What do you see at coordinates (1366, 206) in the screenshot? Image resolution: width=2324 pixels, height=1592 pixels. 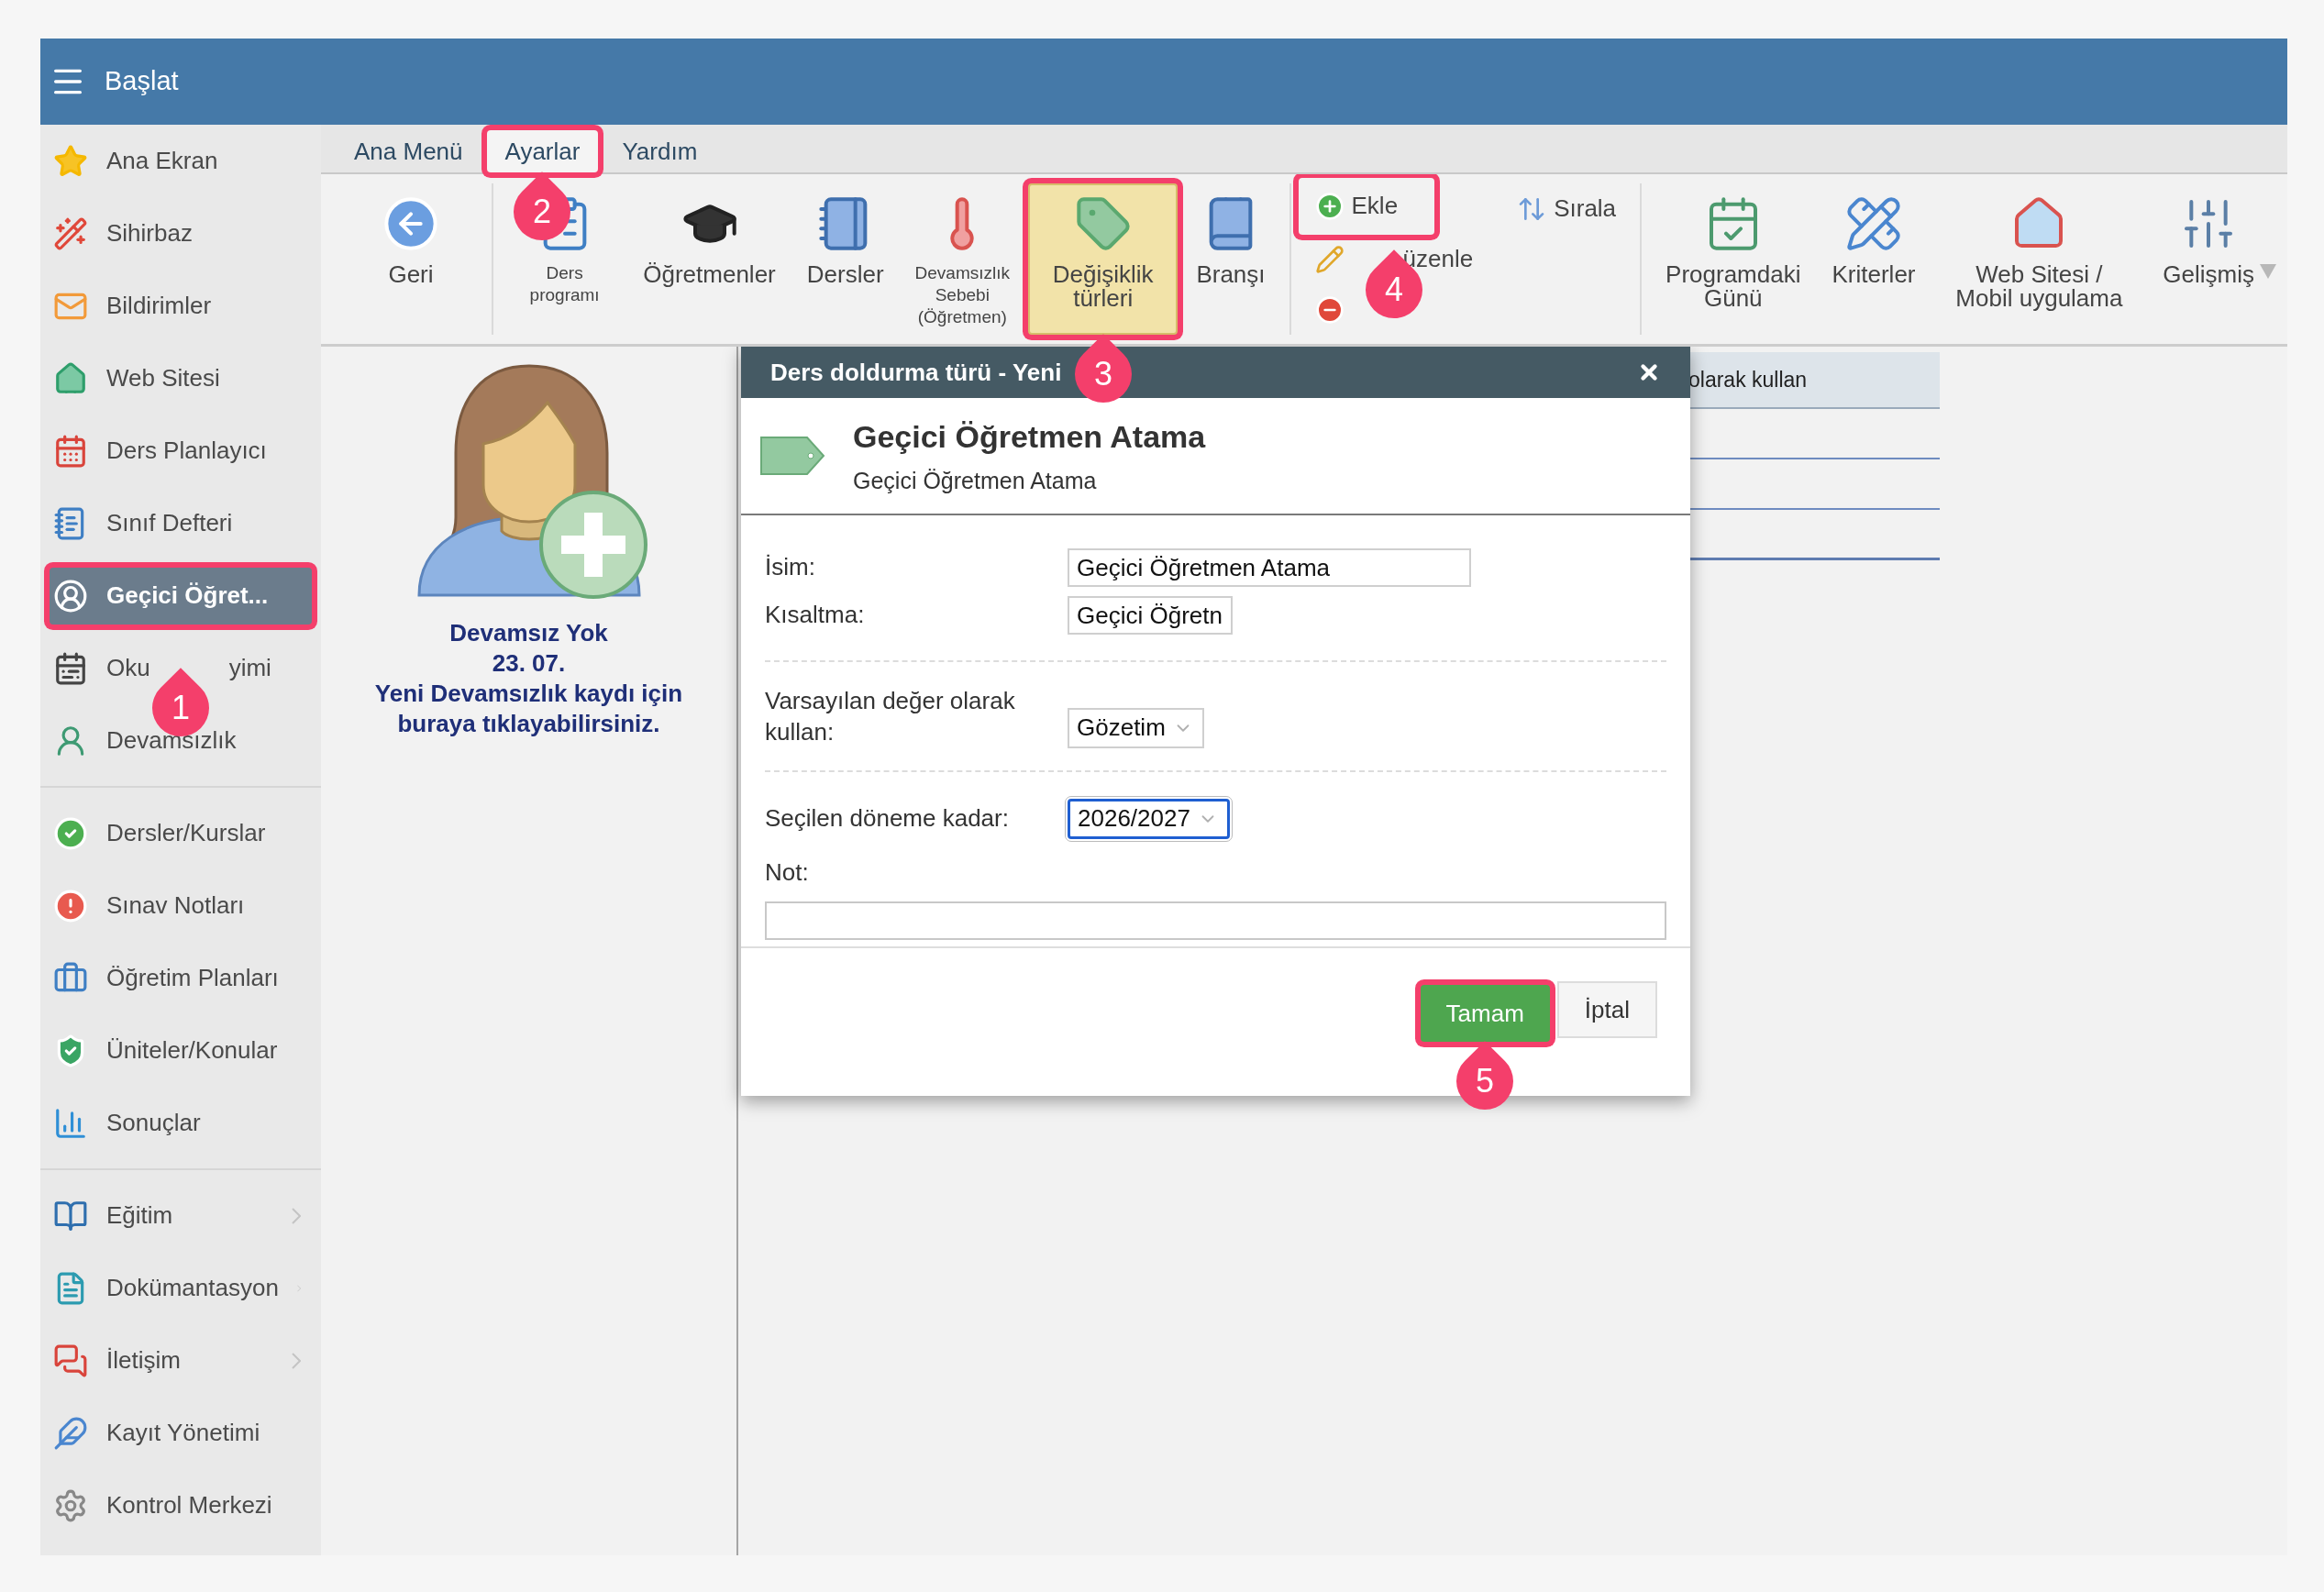 I see `toolbar-button: Ekle` at bounding box center [1366, 206].